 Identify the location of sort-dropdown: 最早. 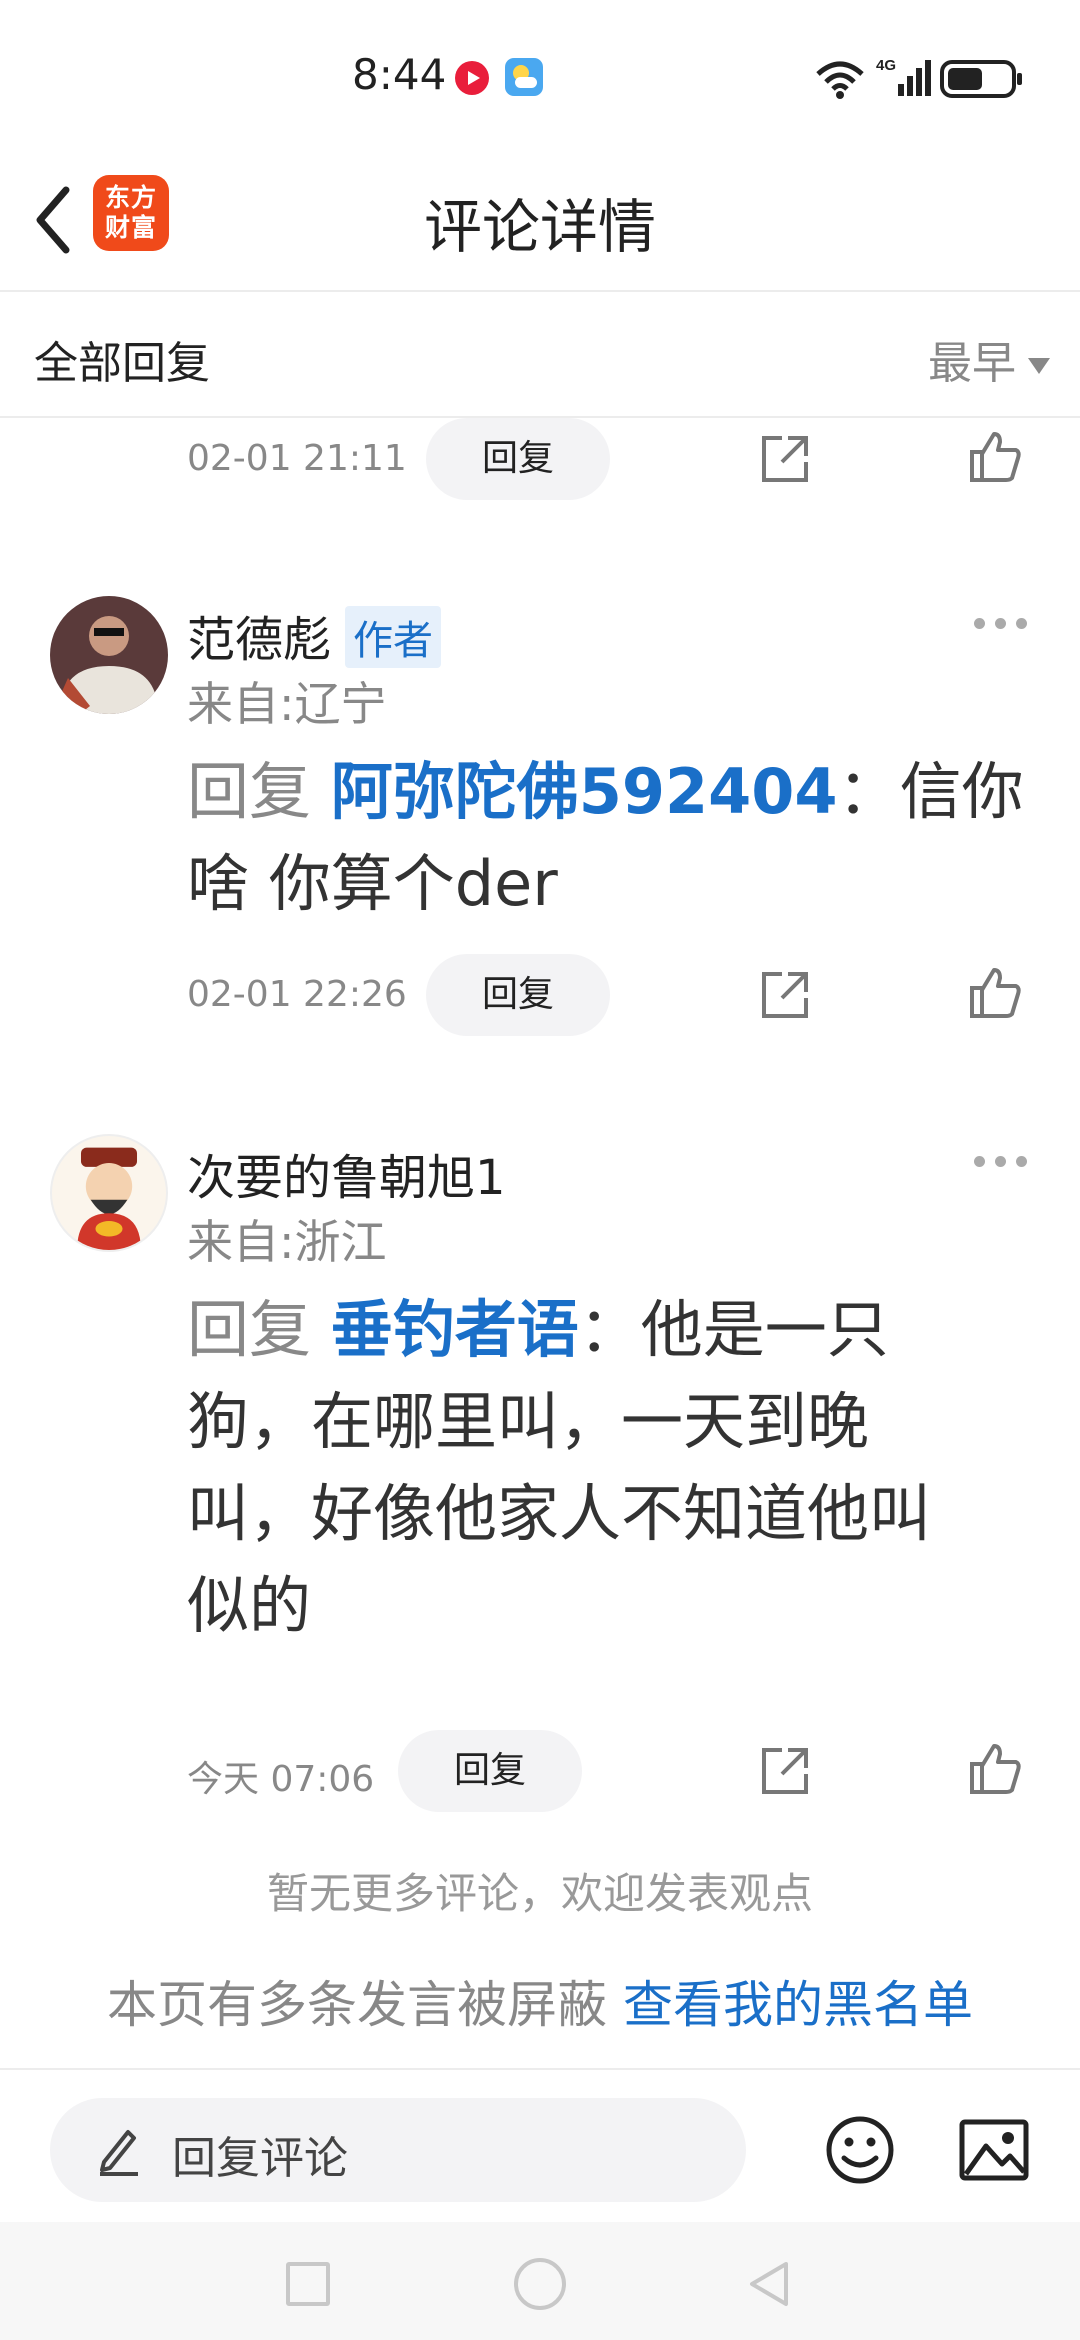
(989, 359).